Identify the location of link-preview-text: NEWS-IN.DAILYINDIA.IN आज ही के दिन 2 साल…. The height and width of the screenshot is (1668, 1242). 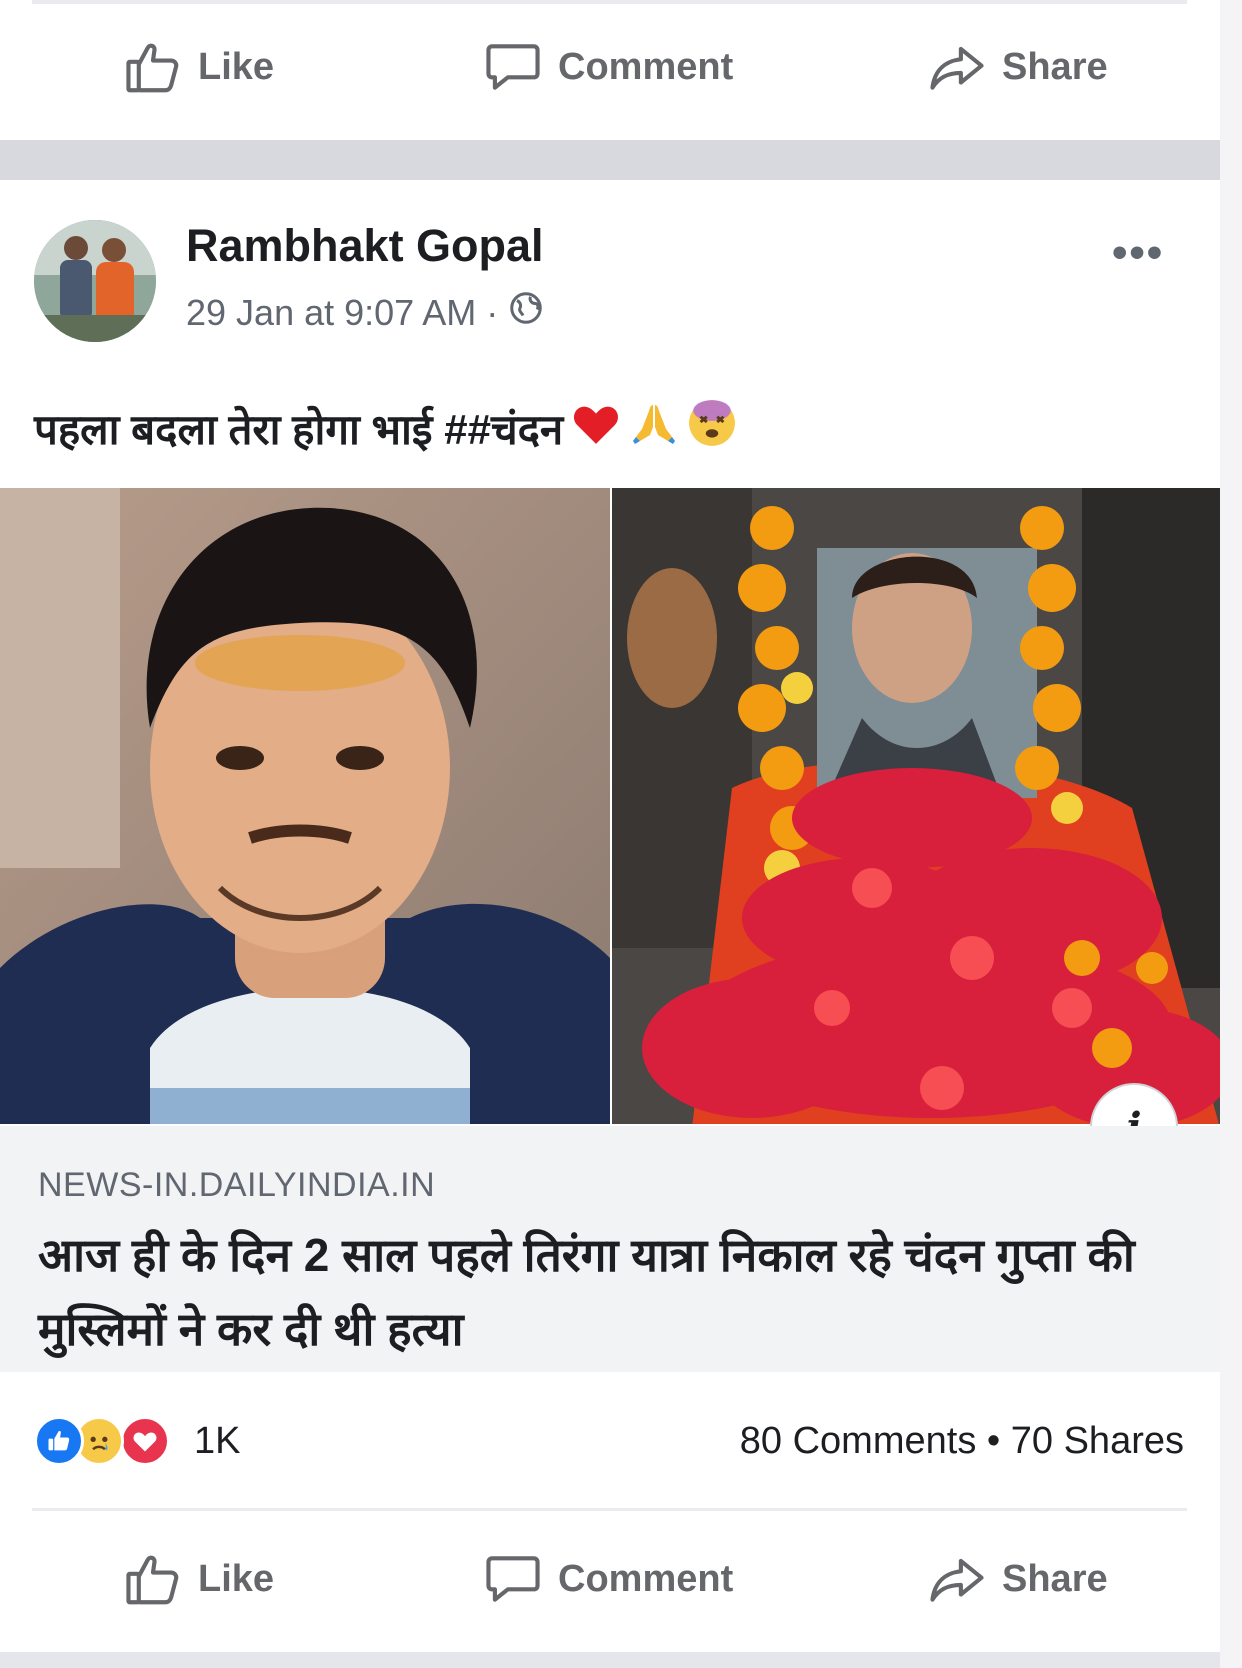
(610, 1249).